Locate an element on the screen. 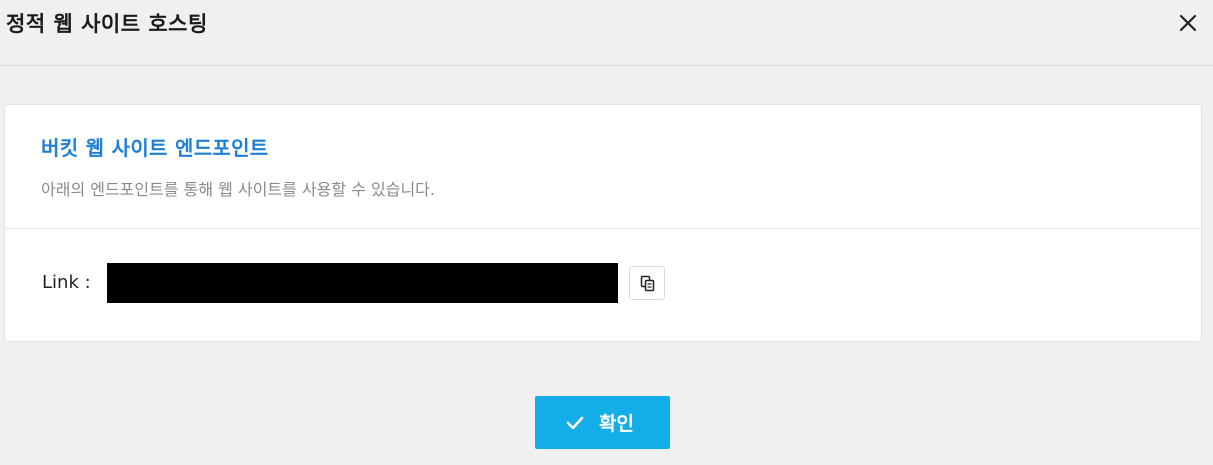 This screenshot has width=1213, height=465. confirm-button: 확인 is located at coordinates (602, 422).